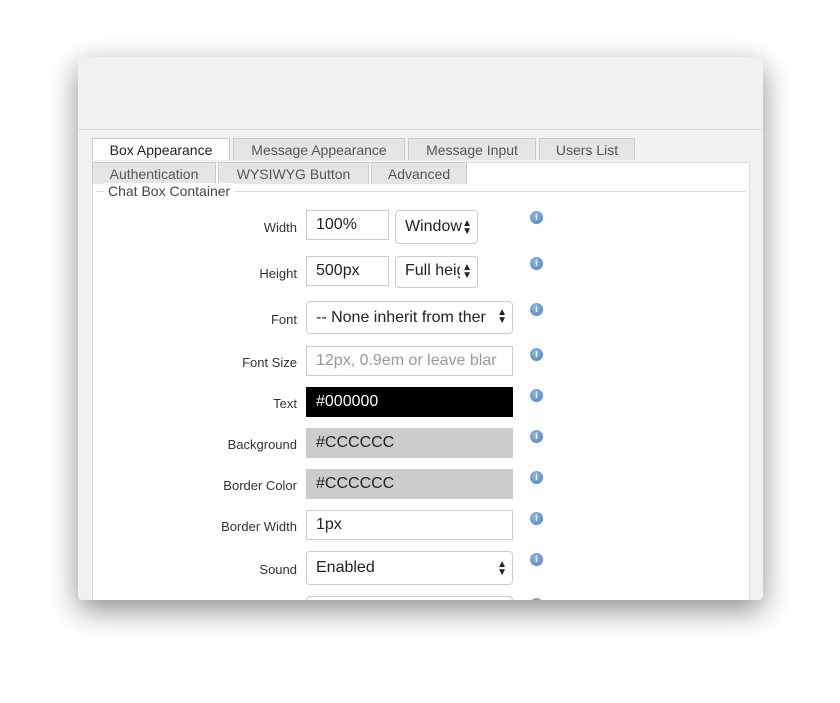 This screenshot has width=840, height=703. I want to click on width-input: 100%, so click(347, 225).